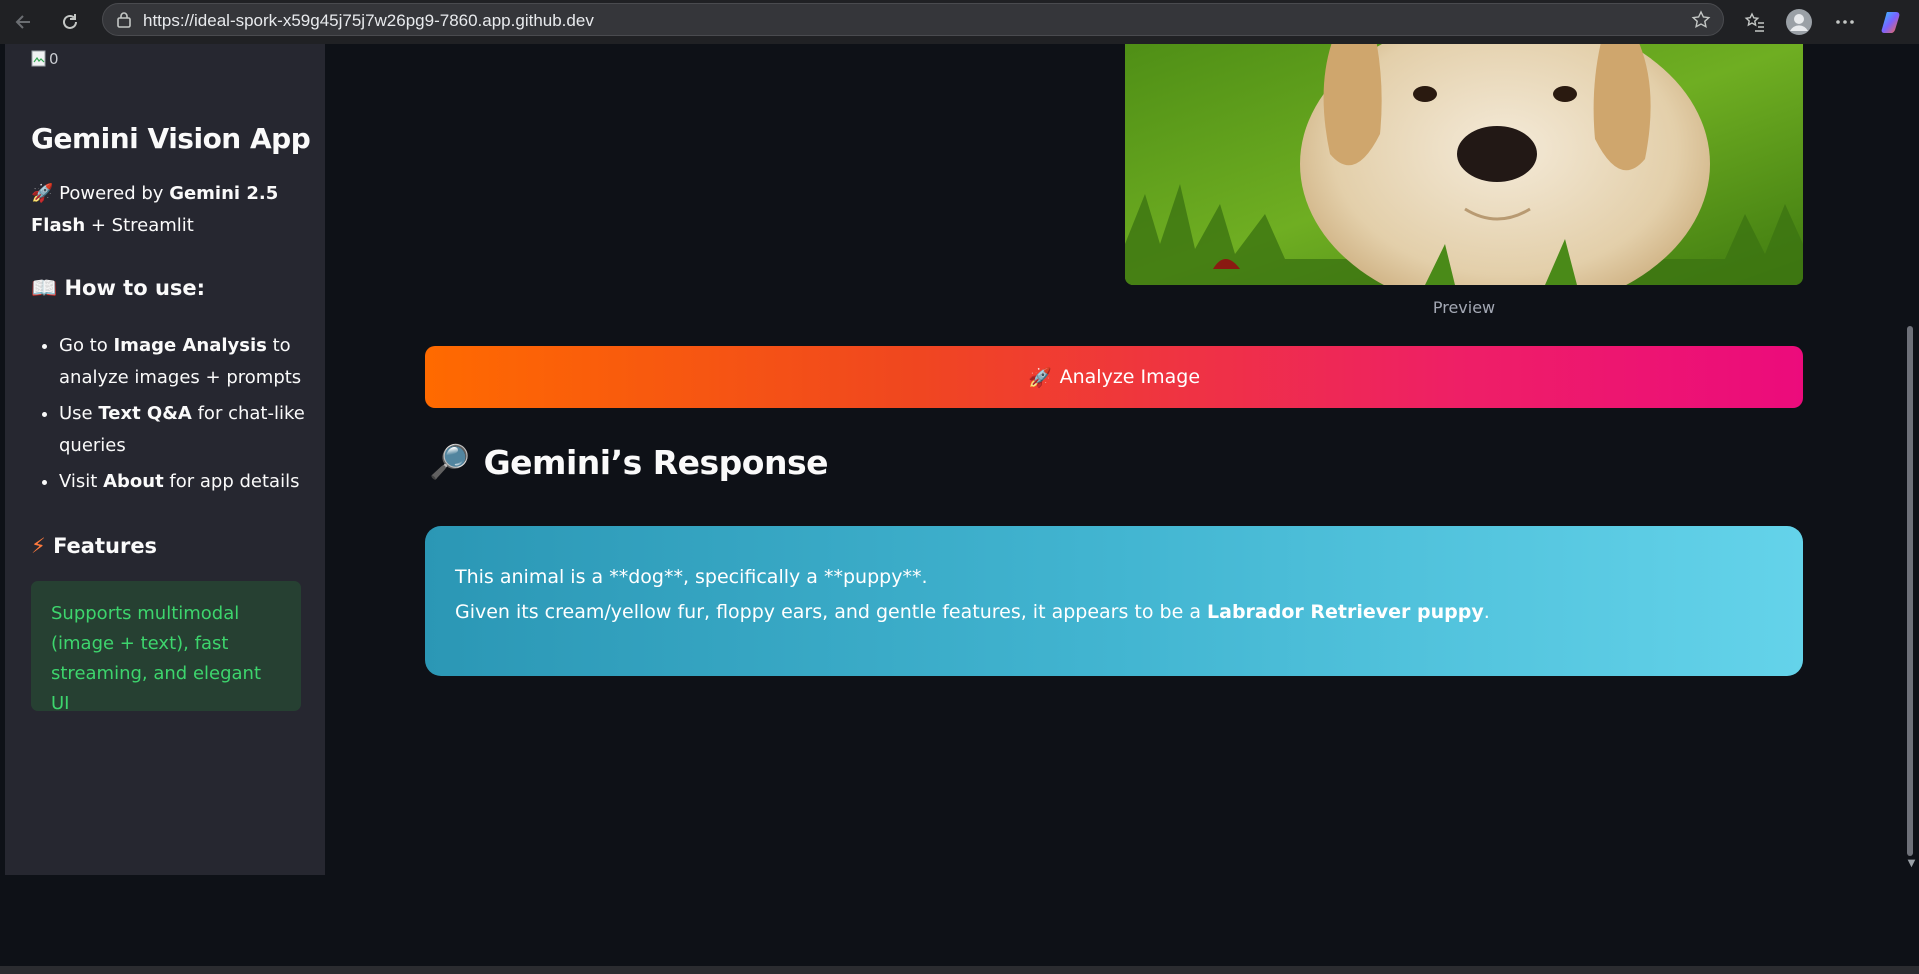 Image resolution: width=1919 pixels, height=974 pixels. I want to click on analyze-image-button: 🚀 Analyze Image, so click(1114, 377).